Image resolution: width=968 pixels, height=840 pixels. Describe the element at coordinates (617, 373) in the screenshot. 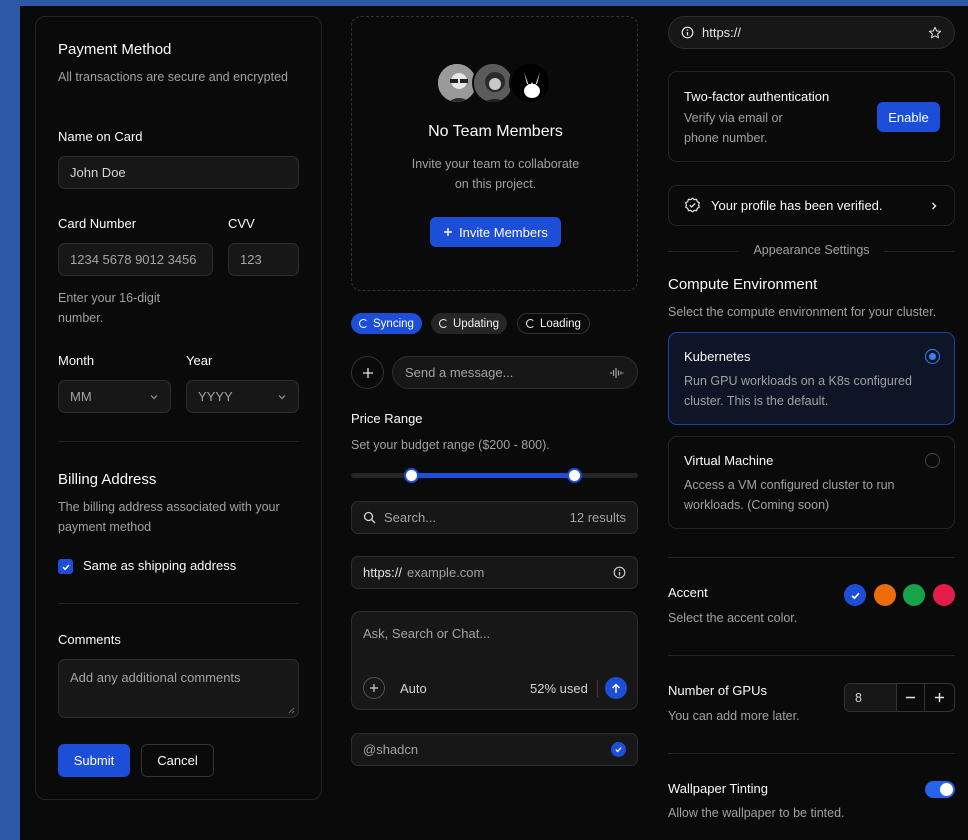

I see `audio-waveform-icon` at that location.